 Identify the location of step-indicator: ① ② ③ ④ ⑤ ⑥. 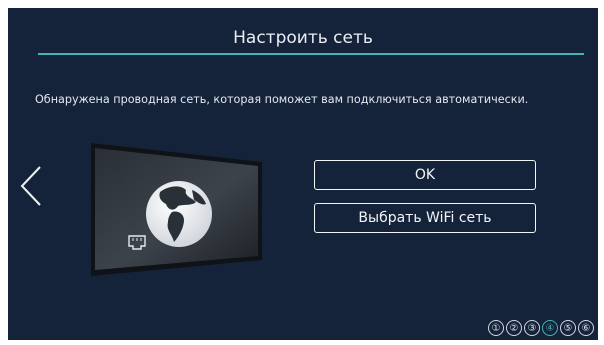
(541, 328).